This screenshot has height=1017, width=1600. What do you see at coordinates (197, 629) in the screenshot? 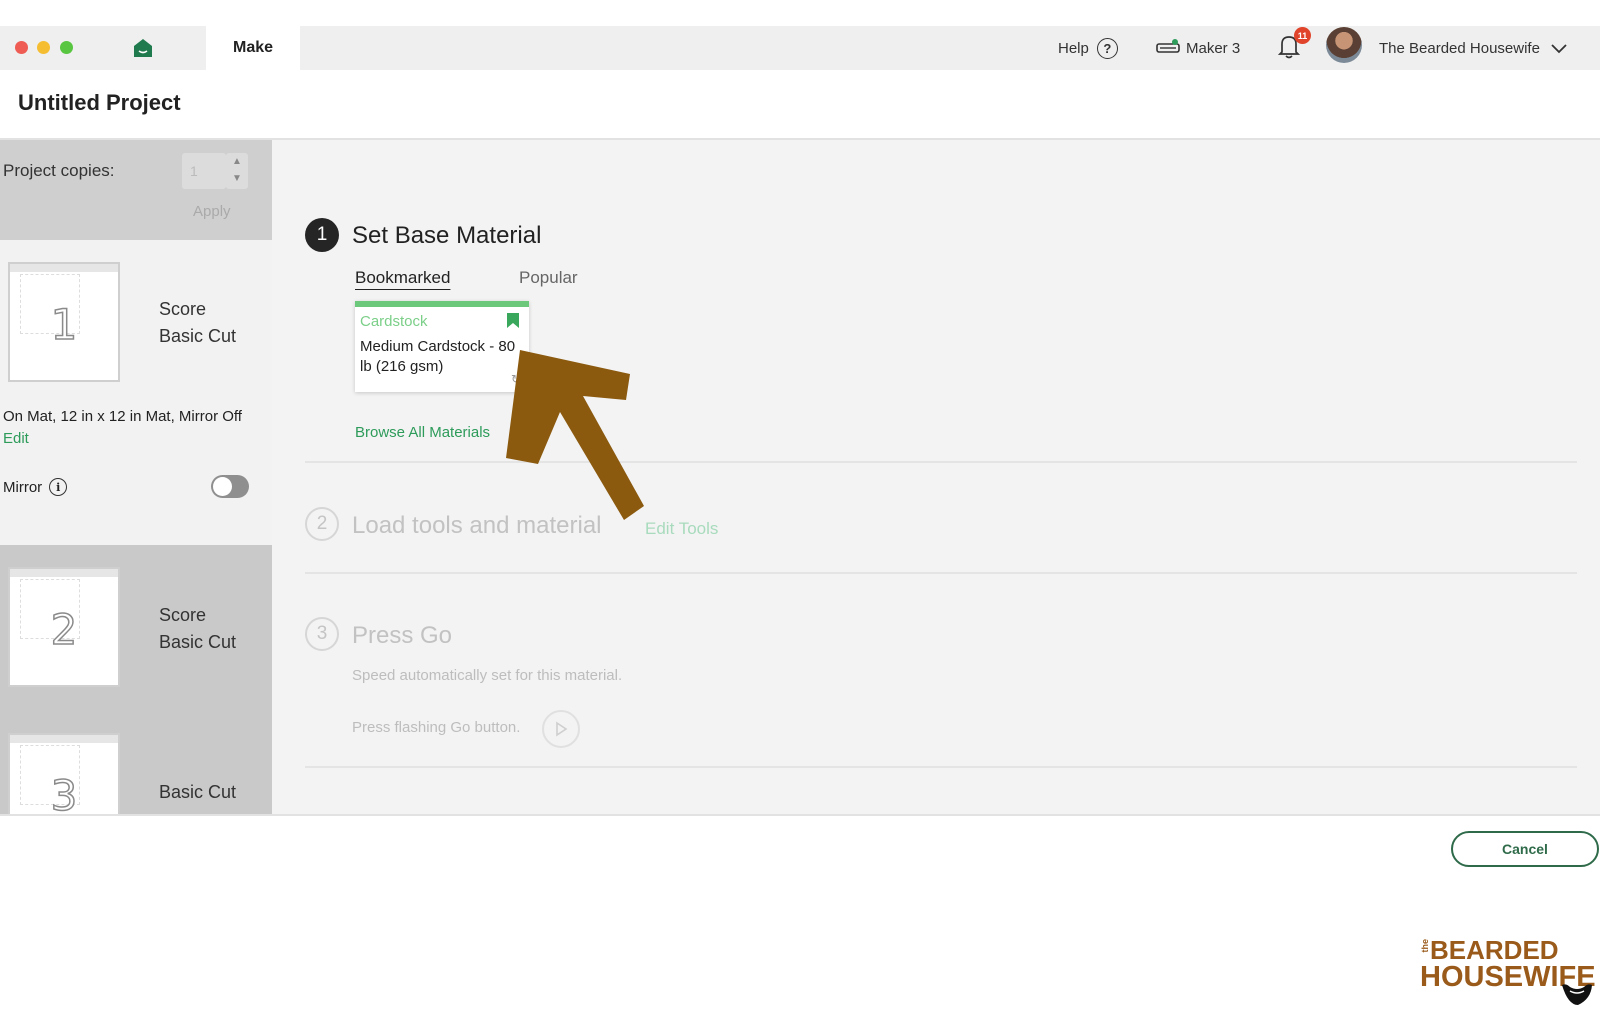
I see `mat-operations-2: Score Basic Cut` at bounding box center [197, 629].